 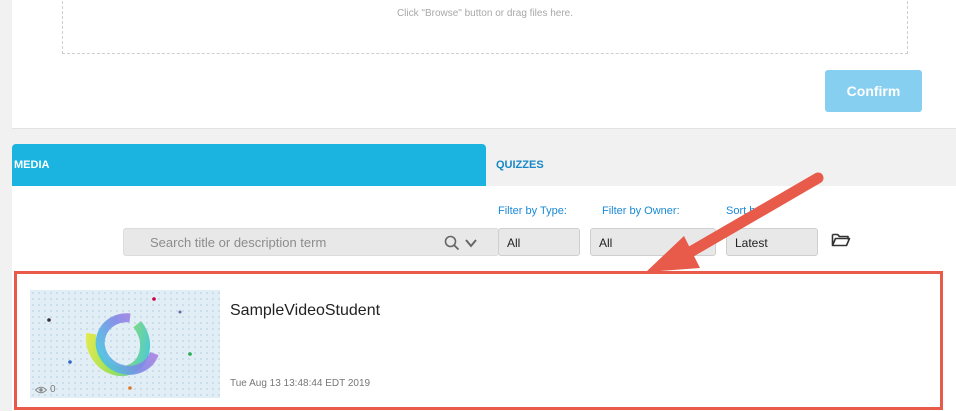 I want to click on video-thumbnail: 0, so click(x=125, y=344).